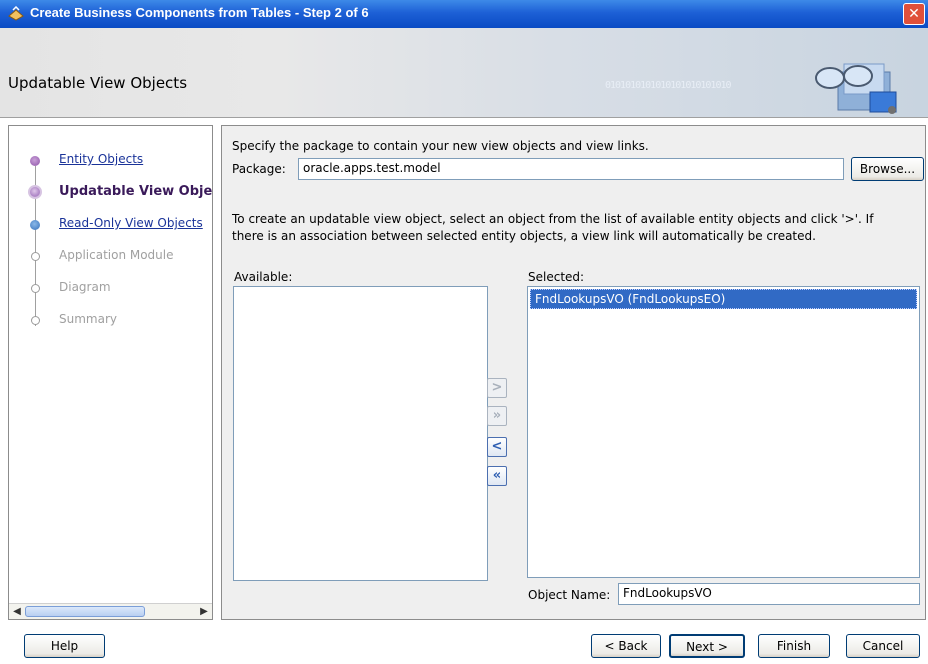  I want to click on available-label: Available:, so click(263, 277).